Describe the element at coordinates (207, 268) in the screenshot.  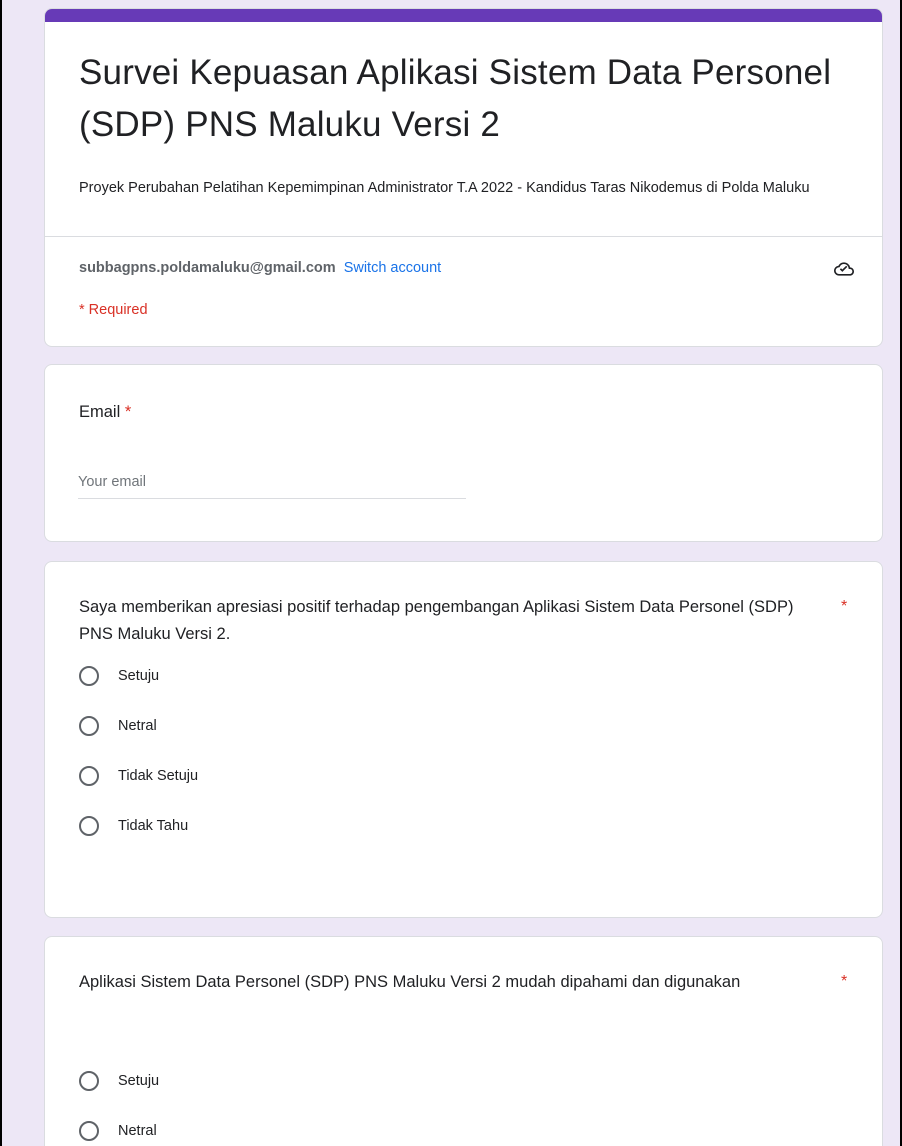
I see `account-email: subbagpns.poldamaluku@gmail.com` at that location.